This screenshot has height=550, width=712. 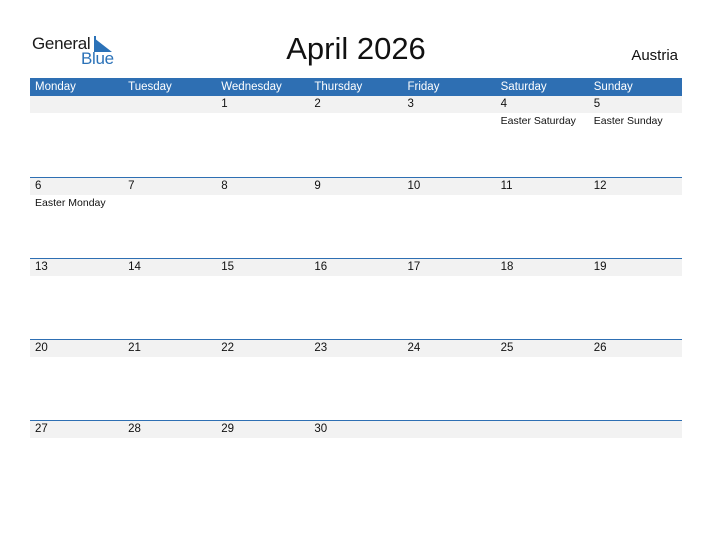 I want to click on day-cell: 24, so click(x=449, y=348).